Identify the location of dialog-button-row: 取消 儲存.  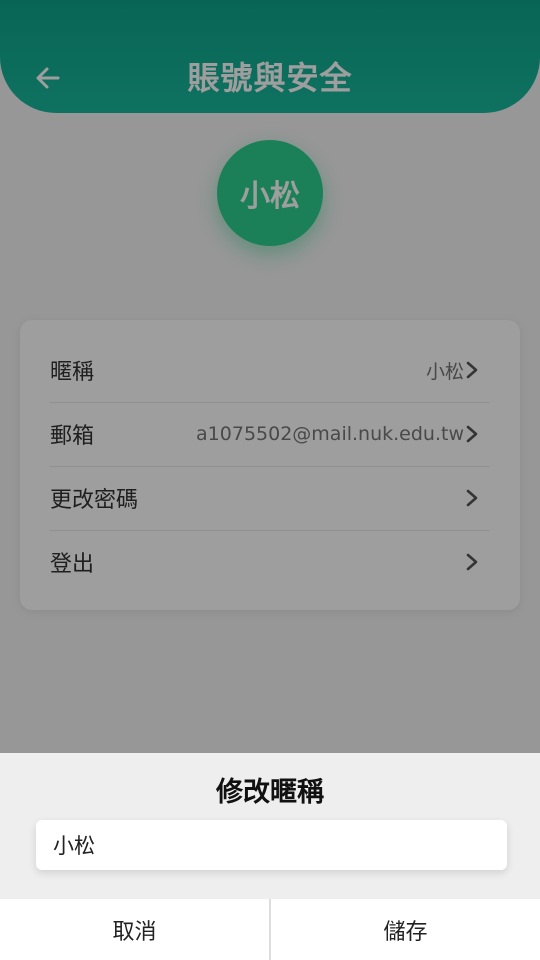
(270, 929).